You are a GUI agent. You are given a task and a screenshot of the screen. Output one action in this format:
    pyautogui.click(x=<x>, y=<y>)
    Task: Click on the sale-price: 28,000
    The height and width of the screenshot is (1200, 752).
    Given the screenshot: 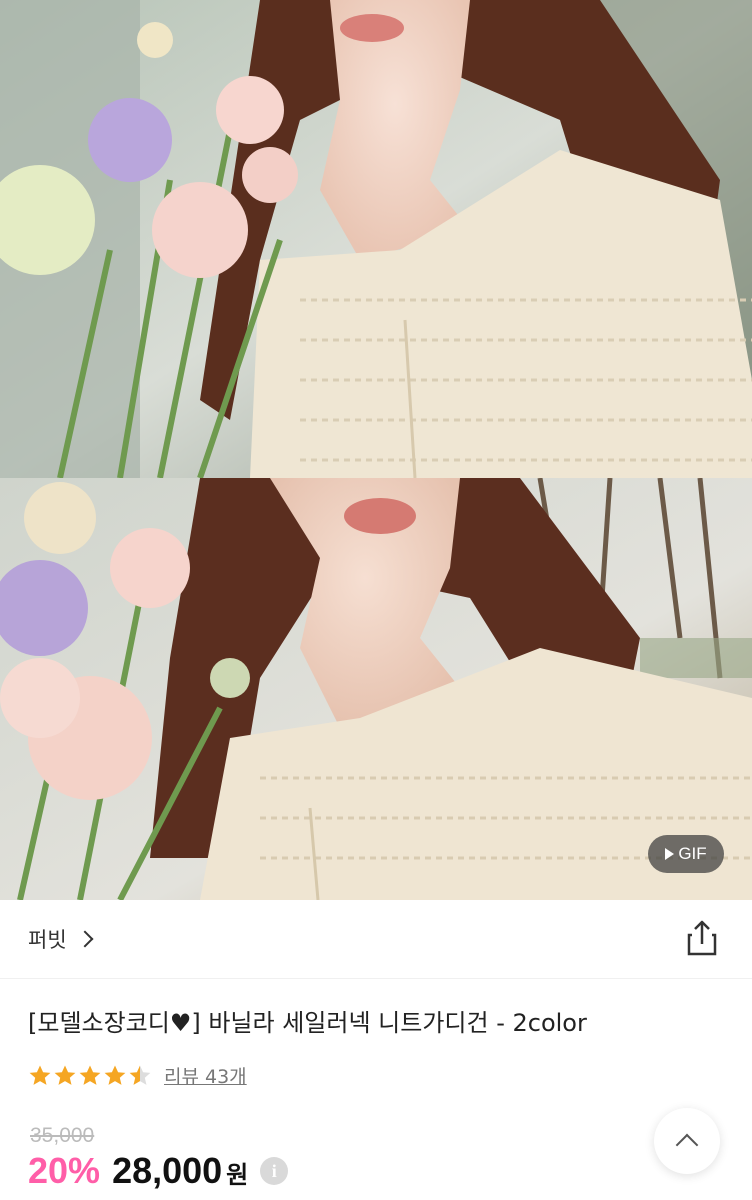 What is the action you would take?
    pyautogui.click(x=167, y=1170)
    